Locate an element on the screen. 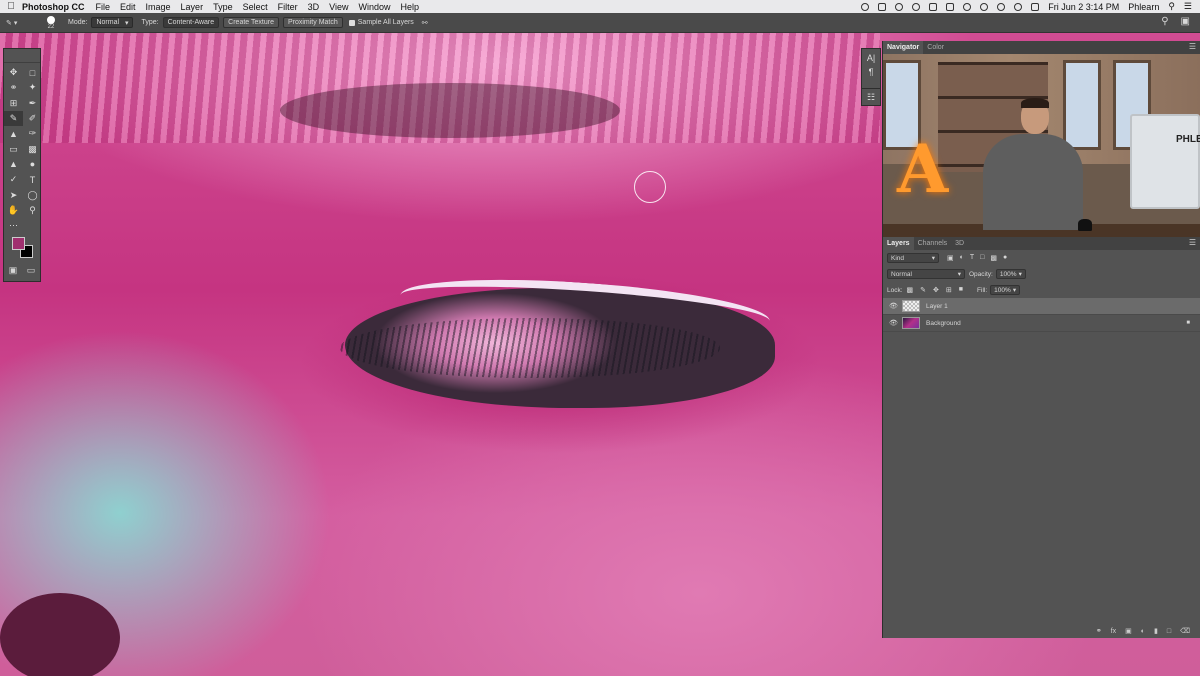 The width and height of the screenshot is (1200, 676). lock-image-icon: ✎ is located at coordinates (923, 290).